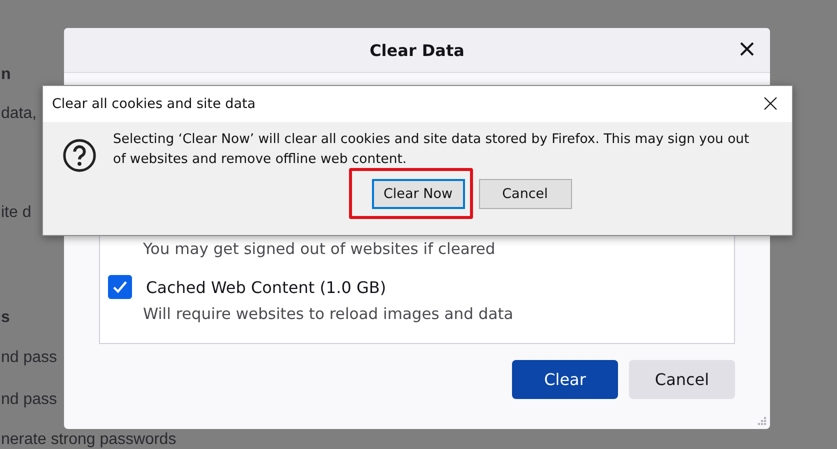  I want to click on background-text: ite d, so click(16, 213).